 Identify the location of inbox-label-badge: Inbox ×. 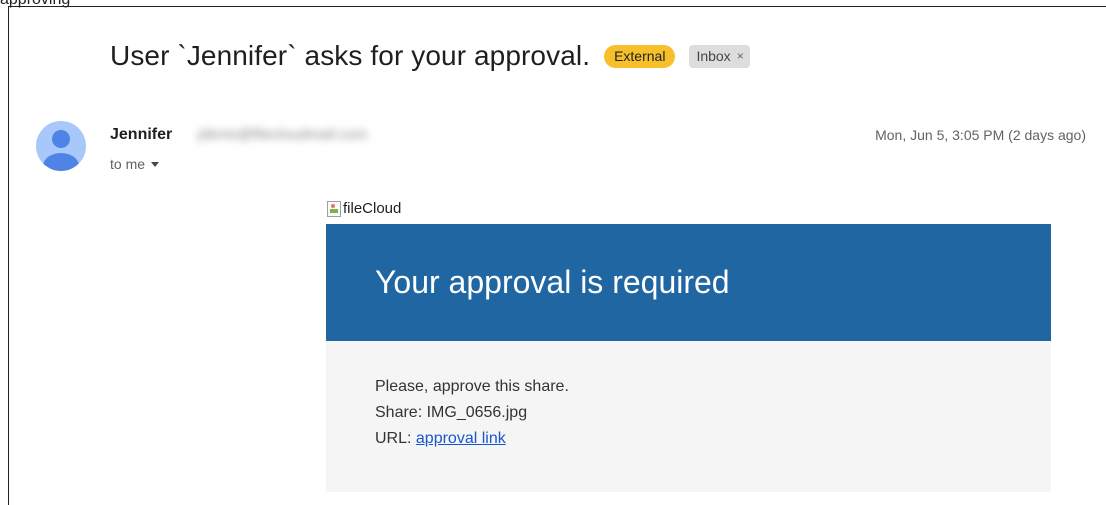
(719, 56).